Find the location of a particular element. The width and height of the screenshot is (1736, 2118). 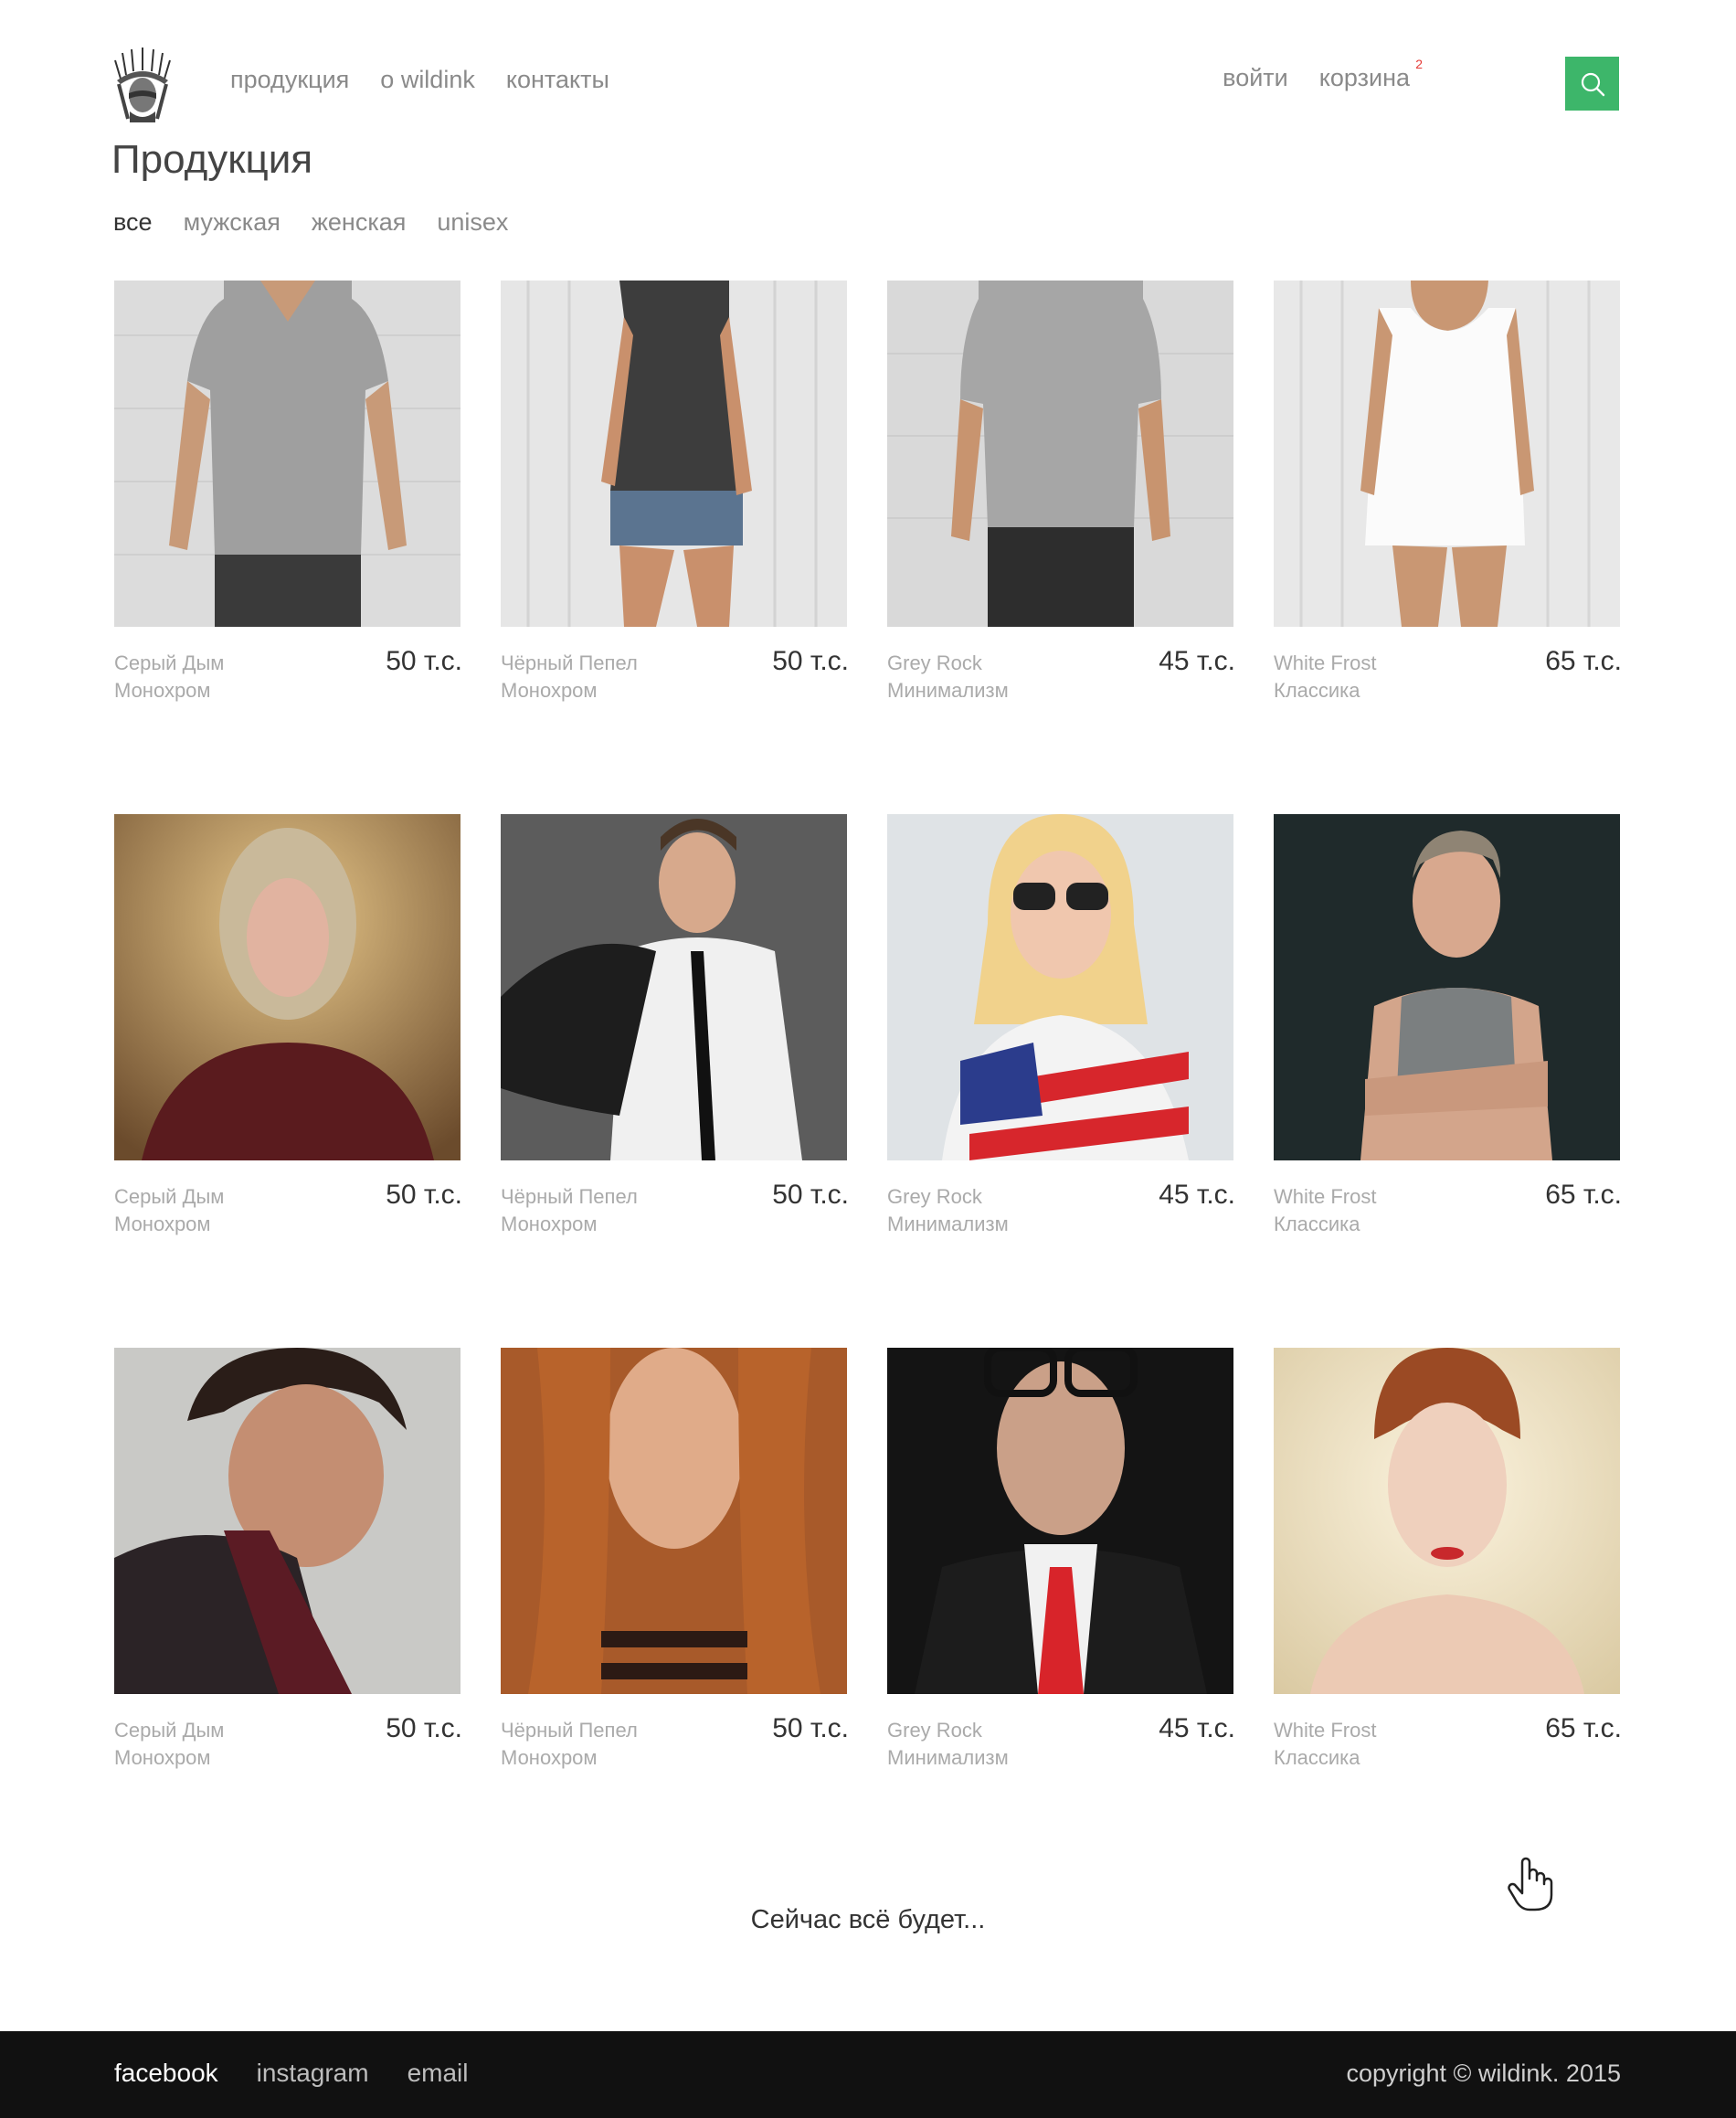

page-title: Продукция is located at coordinates (212, 159).